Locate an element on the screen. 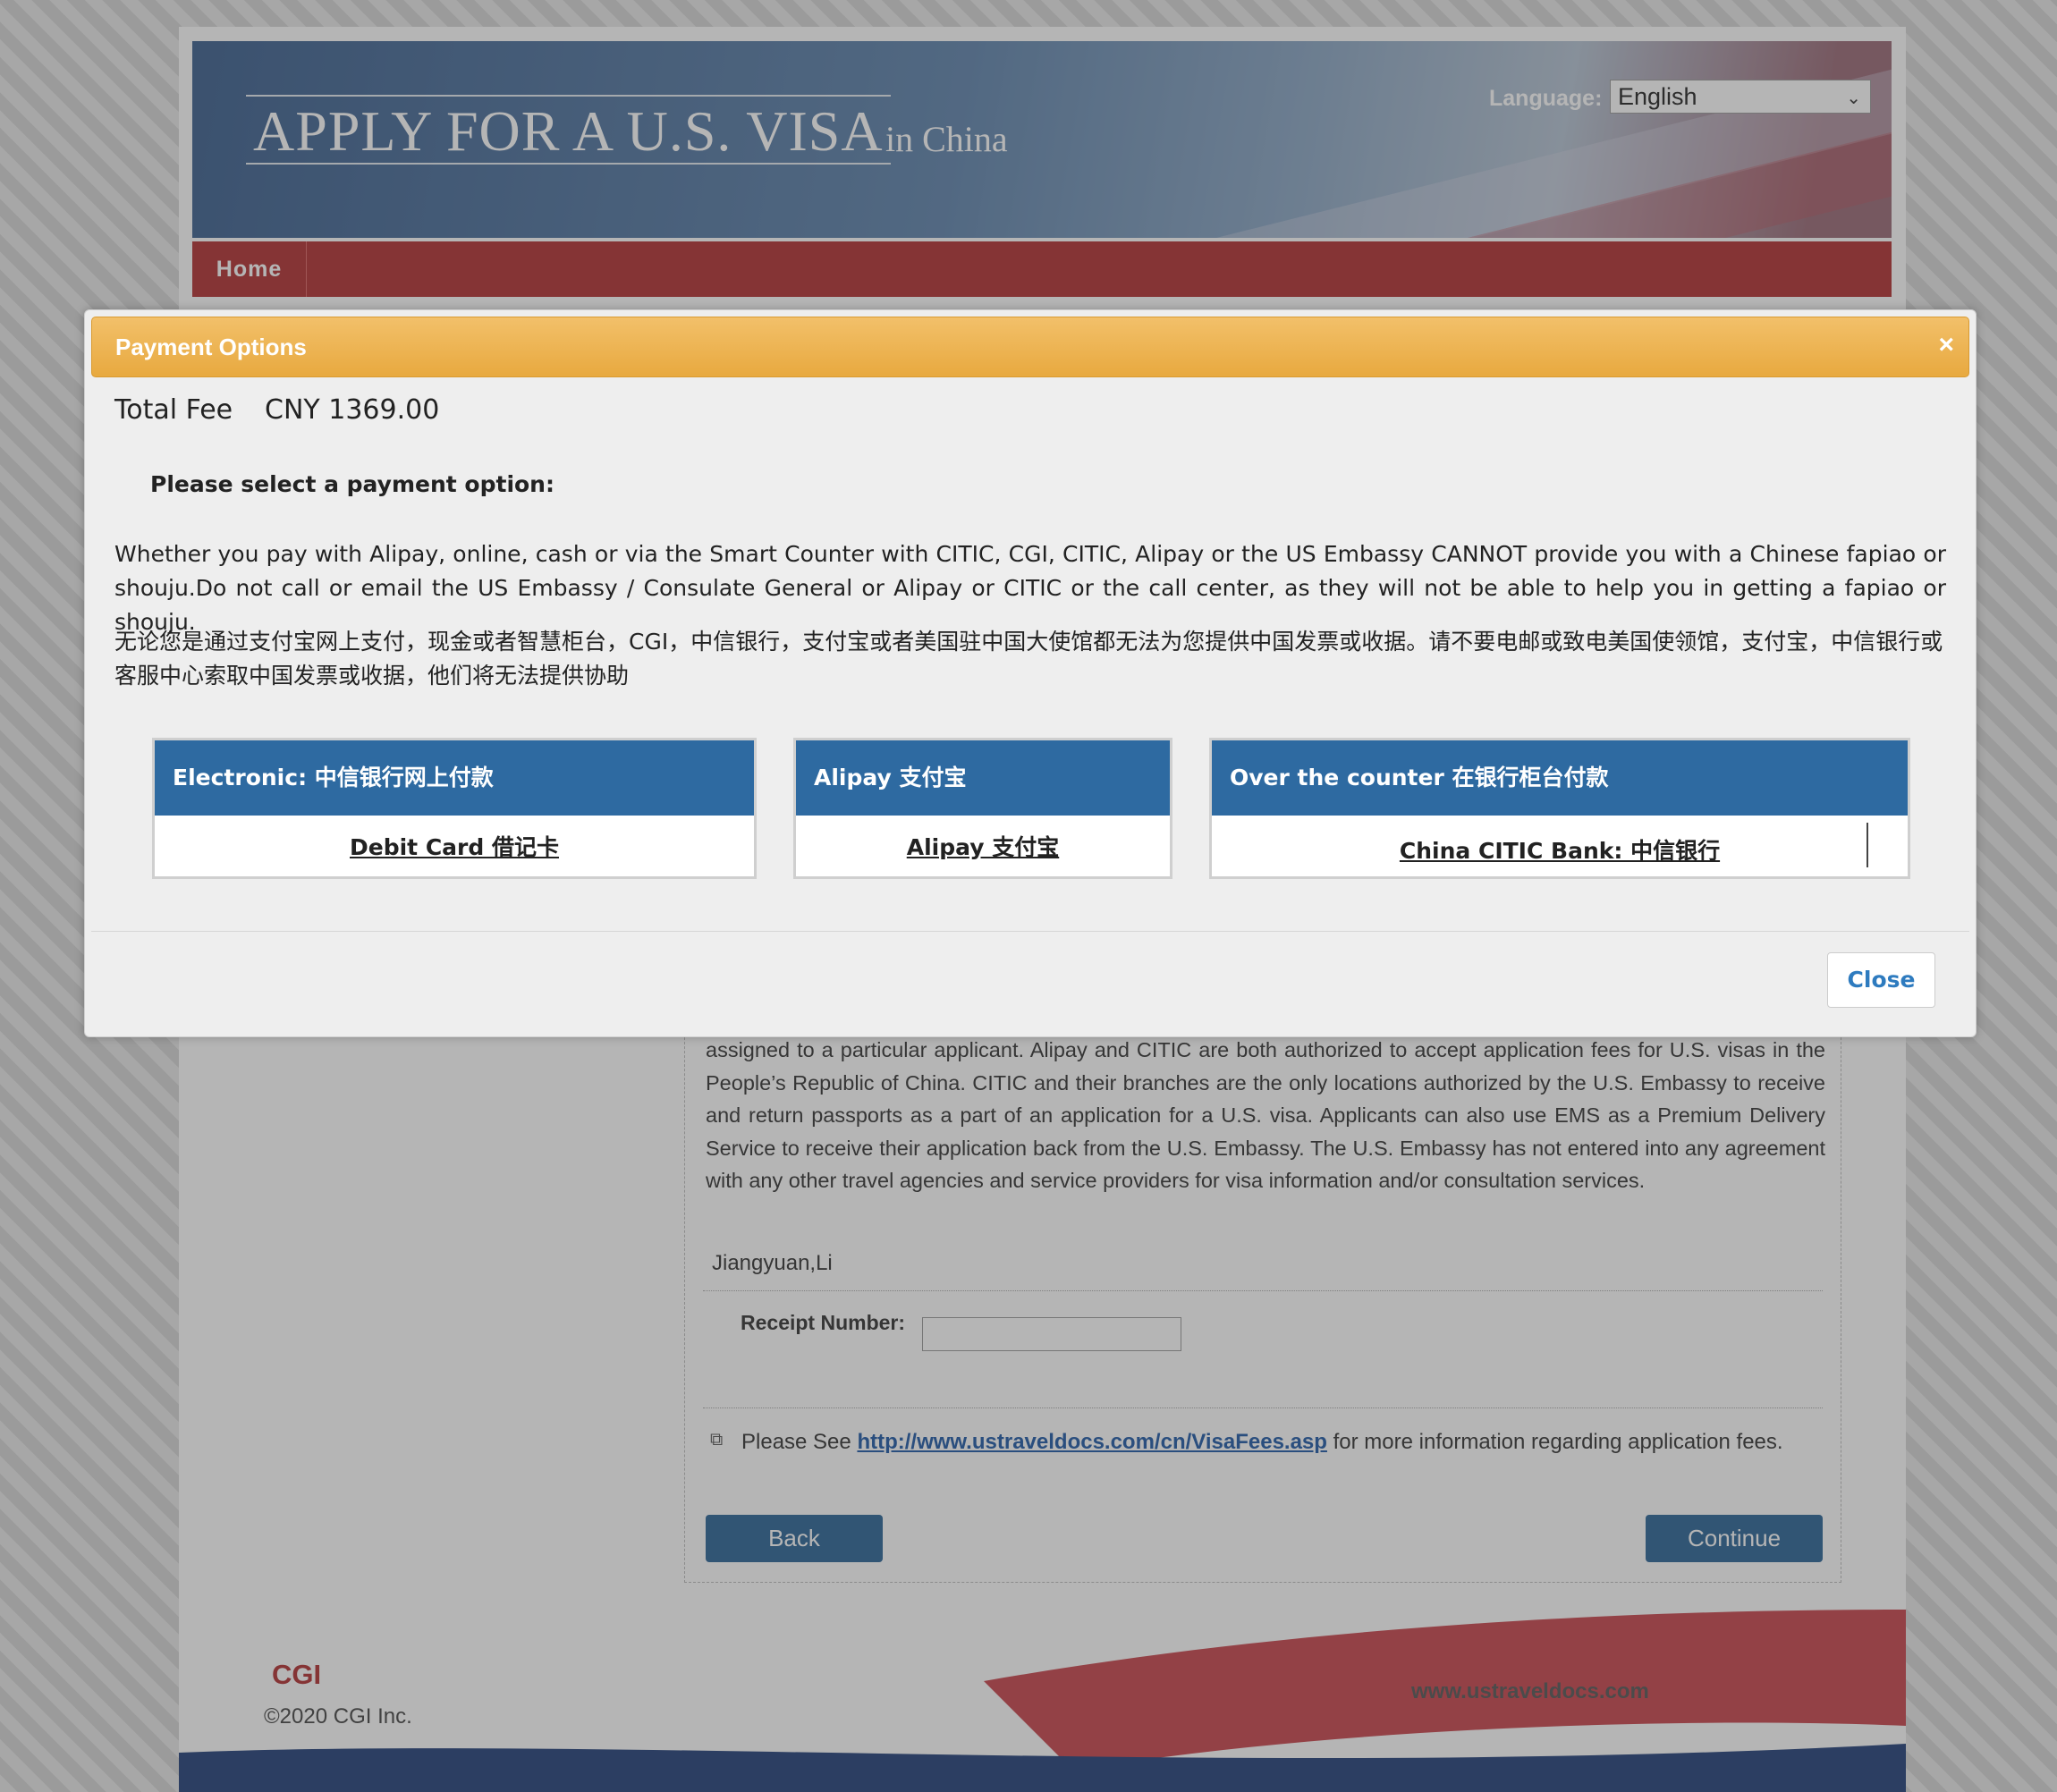  debit-card-link: Debit Card 借记卡 is located at coordinates (454, 846).